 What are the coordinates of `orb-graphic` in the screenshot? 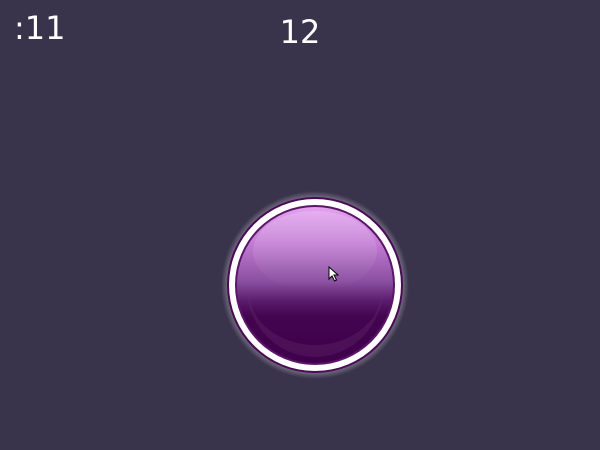 It's located at (315, 285).